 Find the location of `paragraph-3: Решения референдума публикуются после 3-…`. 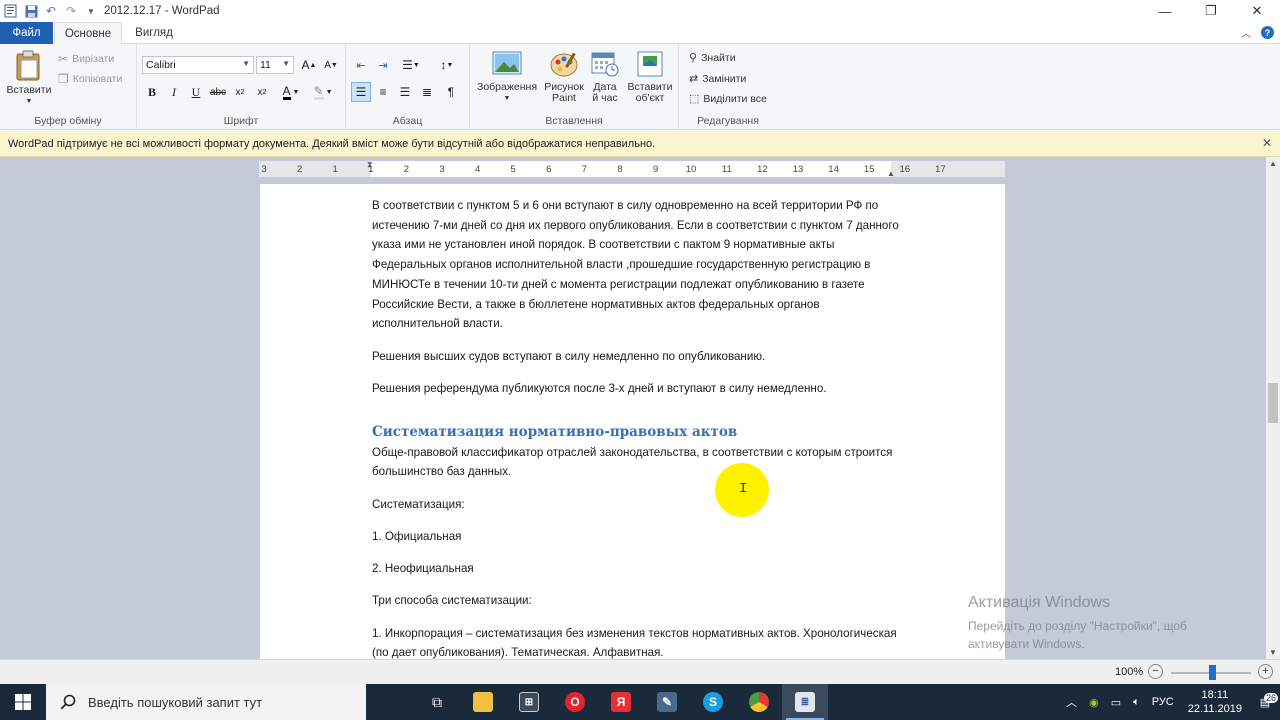

paragraph-3: Решения референдума публикуются после 3-… is located at coordinates (637, 389).